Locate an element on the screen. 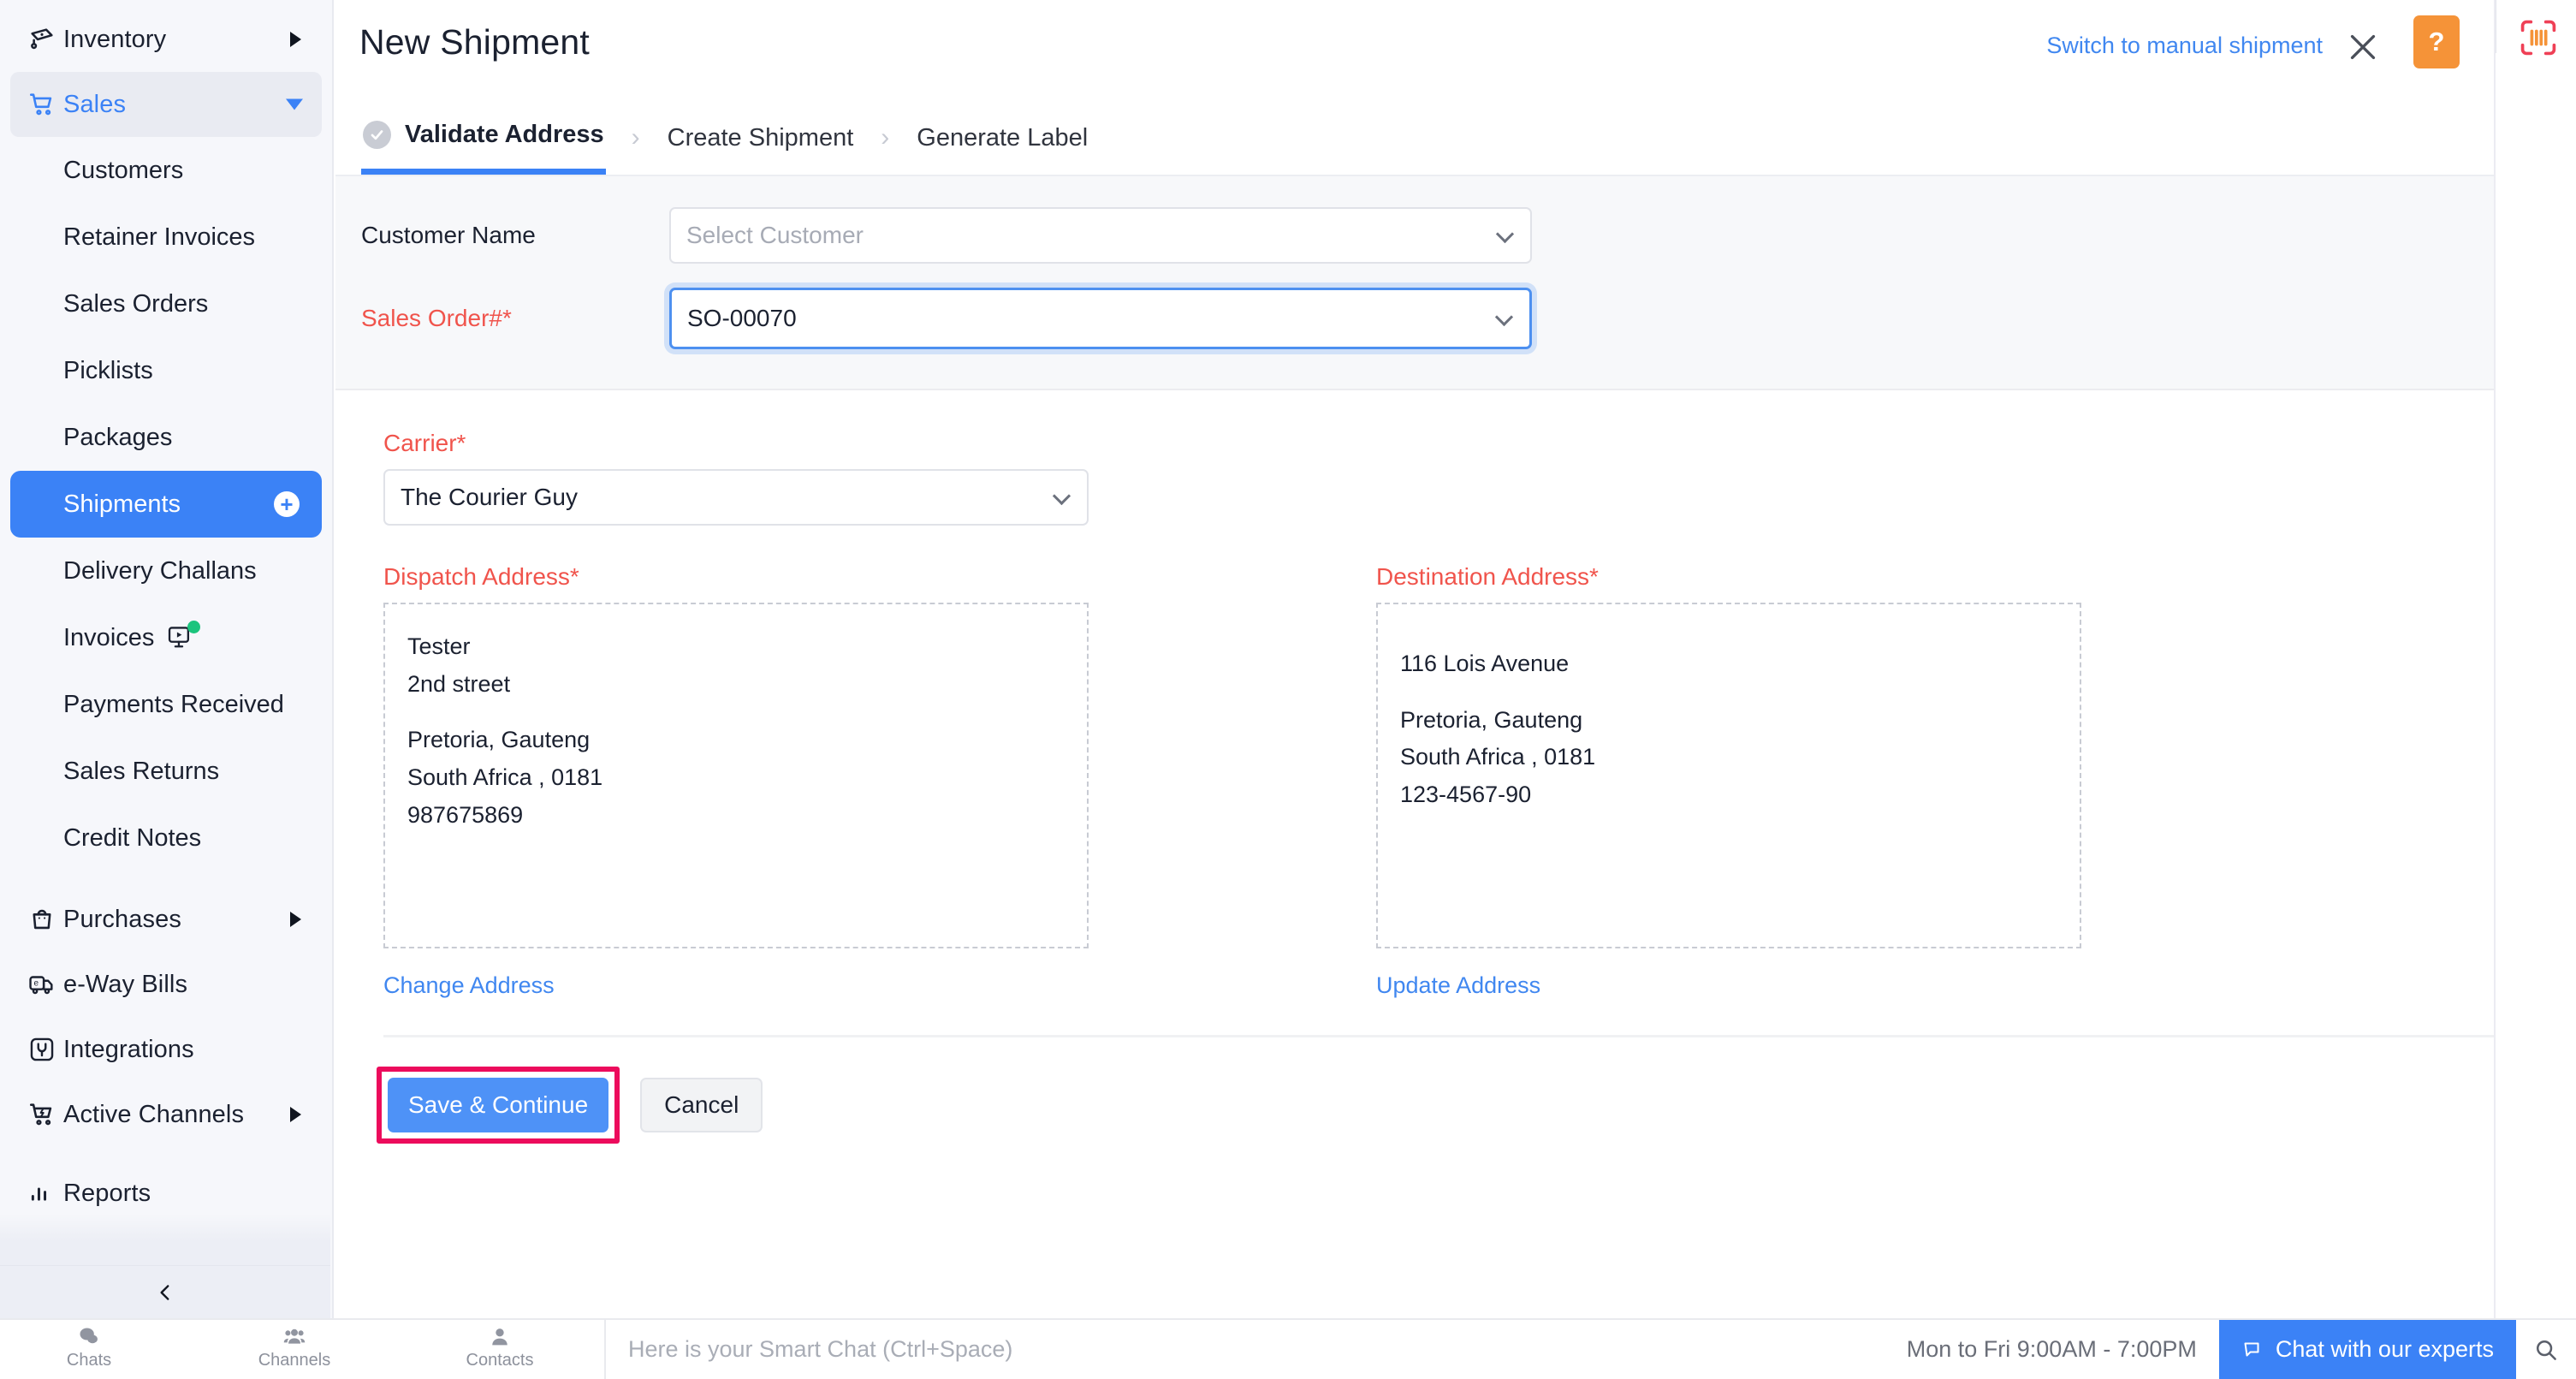 Image resolution: width=2576 pixels, height=1379 pixels. carrier-label: Carrier* is located at coordinates (424, 443).